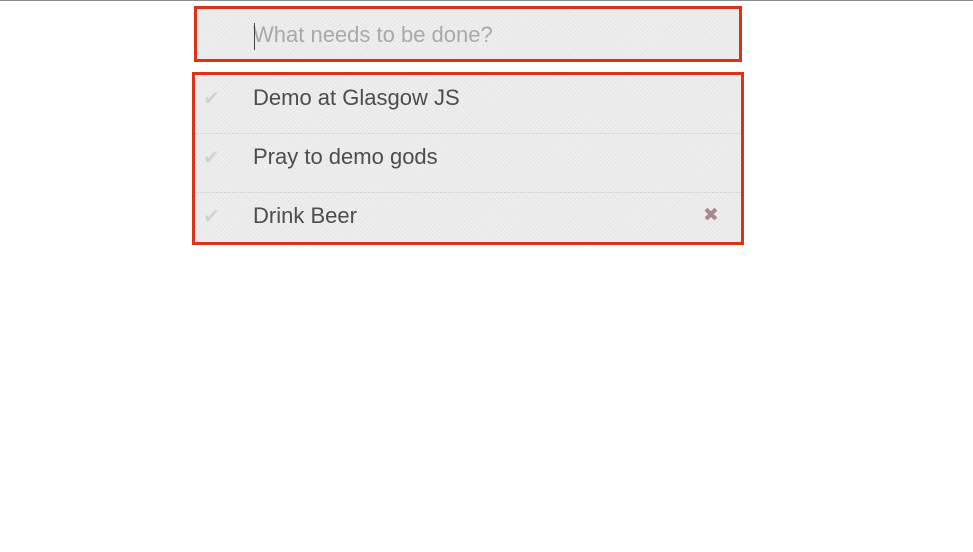 The height and width of the screenshot is (552, 973). I want to click on todo-label: Drink Beer, so click(305, 216).